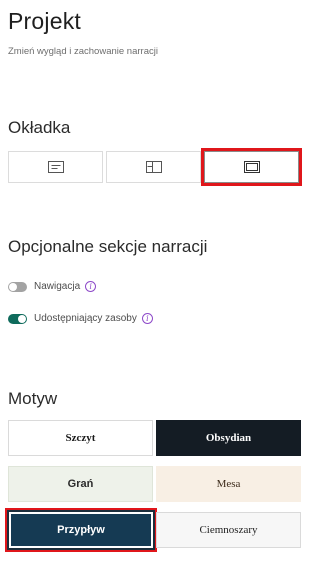 This screenshot has height=567, width=320. What do you see at coordinates (80, 438) in the screenshot?
I see `theme-szczyt: Szczyt` at bounding box center [80, 438].